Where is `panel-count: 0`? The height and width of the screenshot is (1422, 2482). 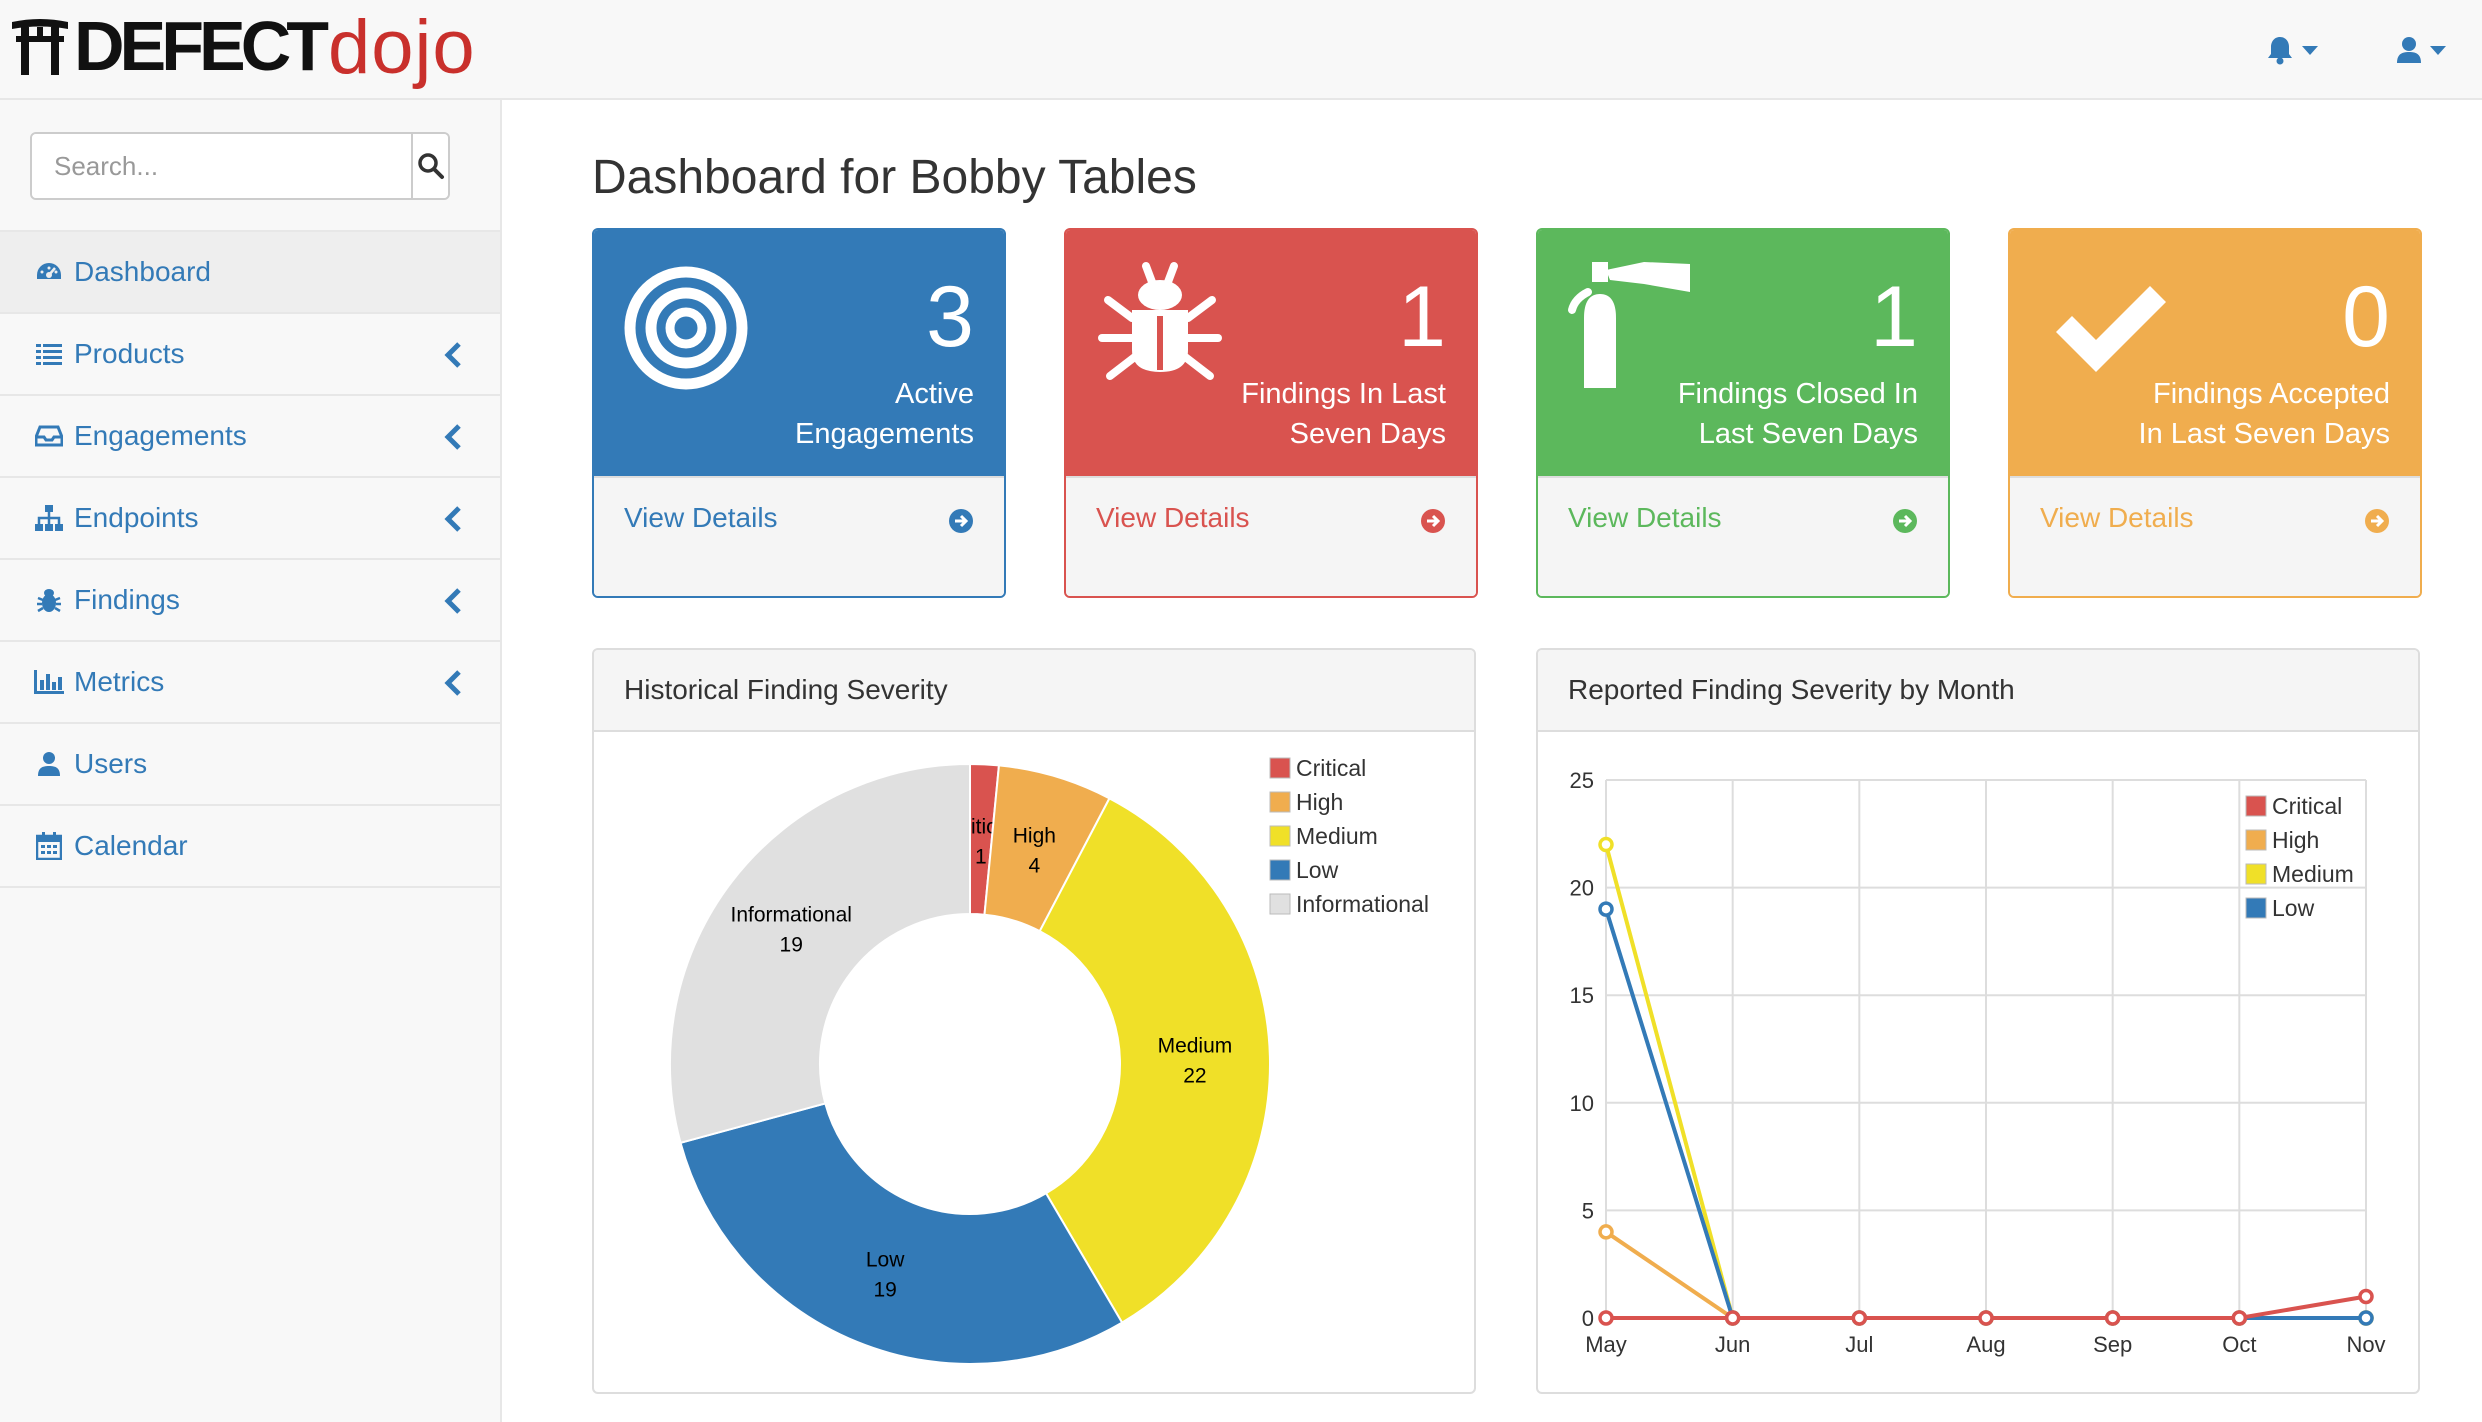 panel-count: 0 is located at coordinates (2366, 317).